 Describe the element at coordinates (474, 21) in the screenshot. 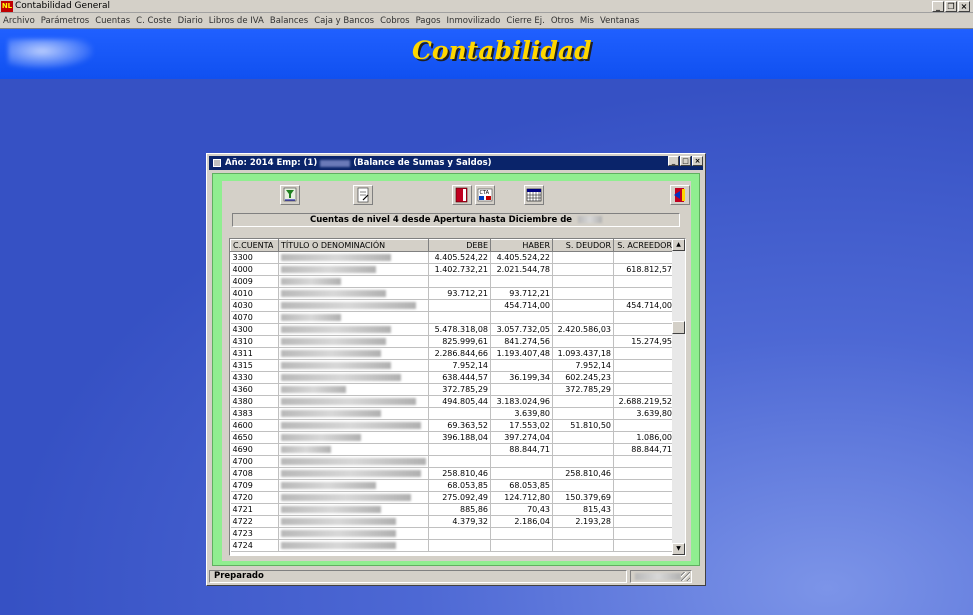

I see `menu-item-inmovilizado: Inmovilizado` at that location.